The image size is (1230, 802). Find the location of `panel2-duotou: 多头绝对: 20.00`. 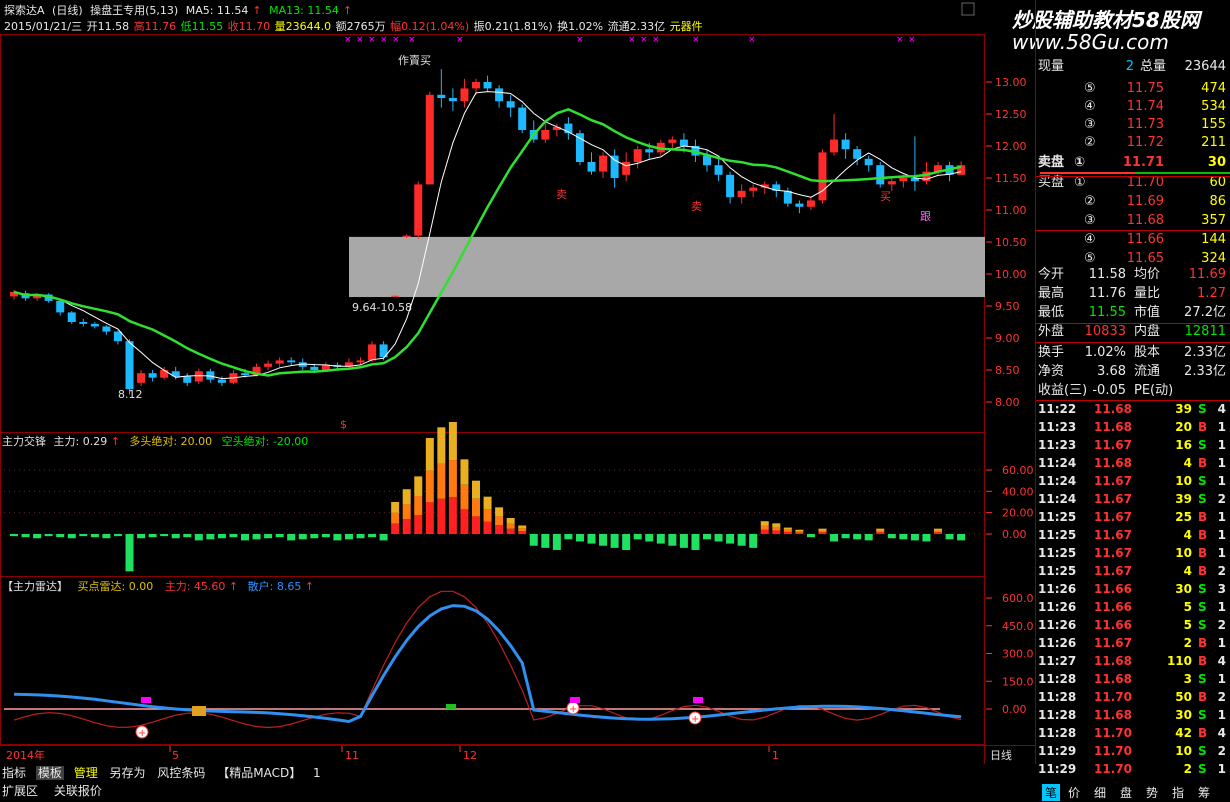

panel2-duotou: 多头绝对: 20.00 is located at coordinates (170, 441).